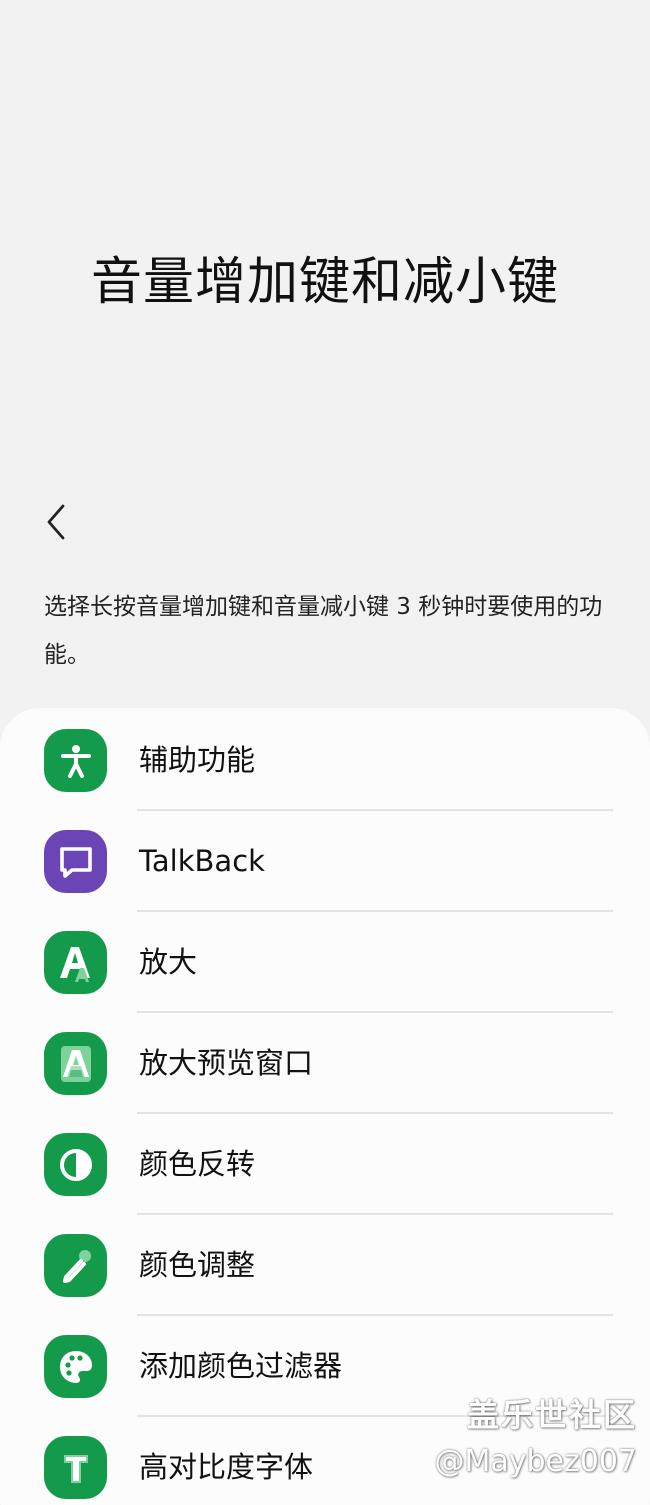 This screenshot has height=1505, width=650. I want to click on item-label: TalkBack, so click(202, 861).